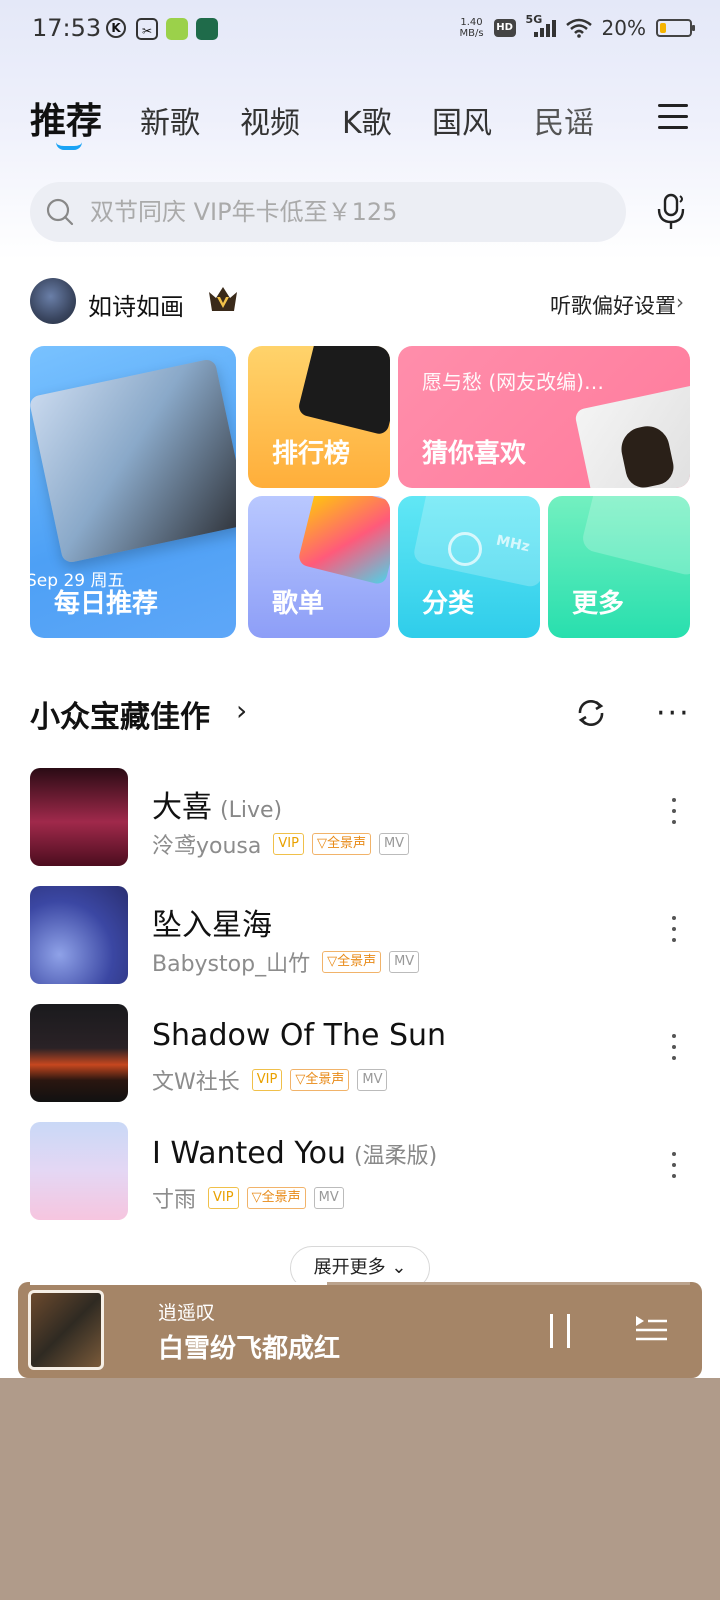 This screenshot has height=1600, width=720. Describe the element at coordinates (471, 22) in the screenshot. I see `net-speed-value: 1.40` at that location.